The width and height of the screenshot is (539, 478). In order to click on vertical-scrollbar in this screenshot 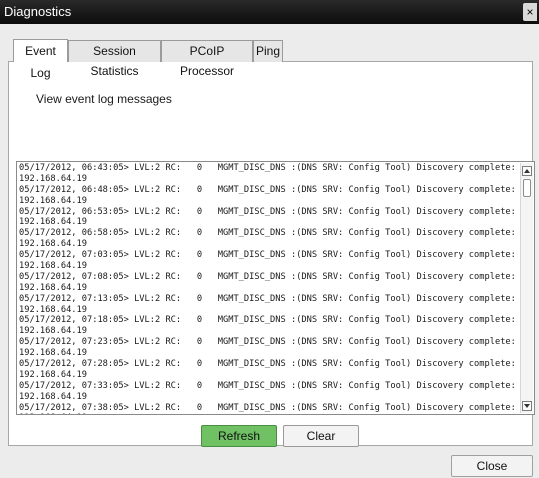, I will do `click(526, 288)`.